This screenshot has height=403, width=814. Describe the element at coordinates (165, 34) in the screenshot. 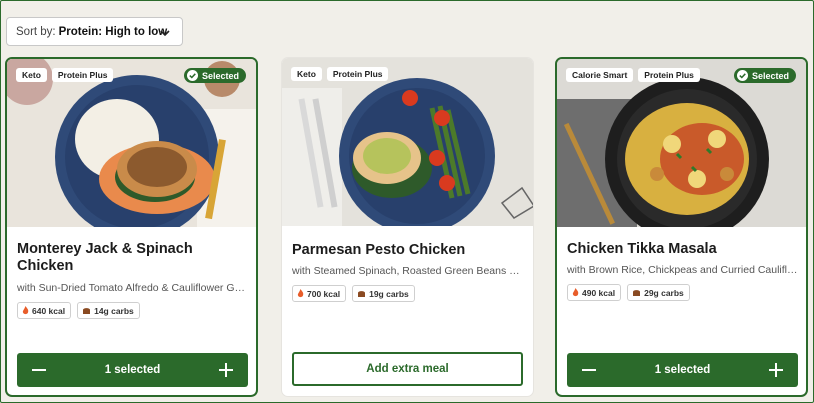

I see `chevron-down-icon` at that location.